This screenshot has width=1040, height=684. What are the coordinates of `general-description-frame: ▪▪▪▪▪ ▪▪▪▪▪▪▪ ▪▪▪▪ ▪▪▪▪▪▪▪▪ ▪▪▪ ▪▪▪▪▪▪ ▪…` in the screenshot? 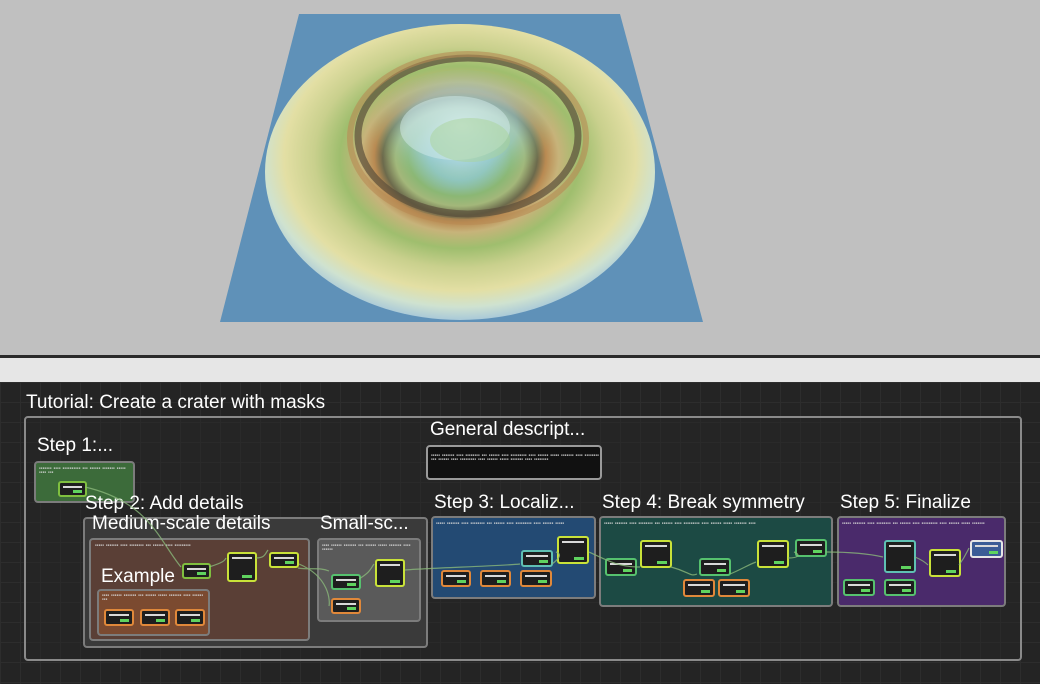 It's located at (514, 462).